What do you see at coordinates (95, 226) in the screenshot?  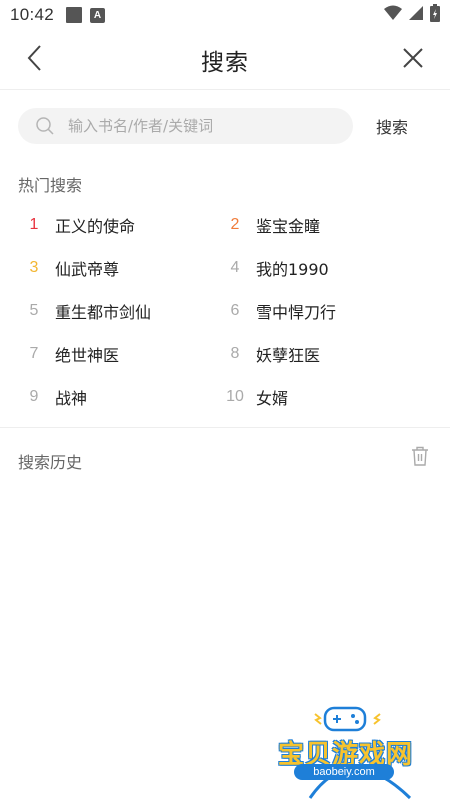 I see `hot-name: 正义的使命` at bounding box center [95, 226].